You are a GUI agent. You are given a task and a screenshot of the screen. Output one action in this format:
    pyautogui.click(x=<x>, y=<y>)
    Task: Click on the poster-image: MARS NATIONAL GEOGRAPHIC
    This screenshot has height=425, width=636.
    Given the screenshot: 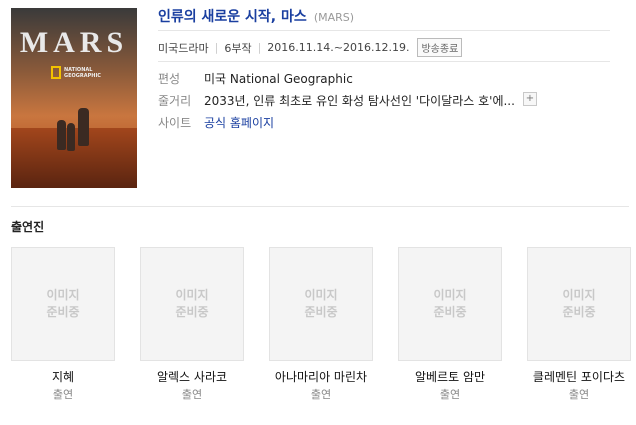 What is the action you would take?
    pyautogui.click(x=74, y=98)
    